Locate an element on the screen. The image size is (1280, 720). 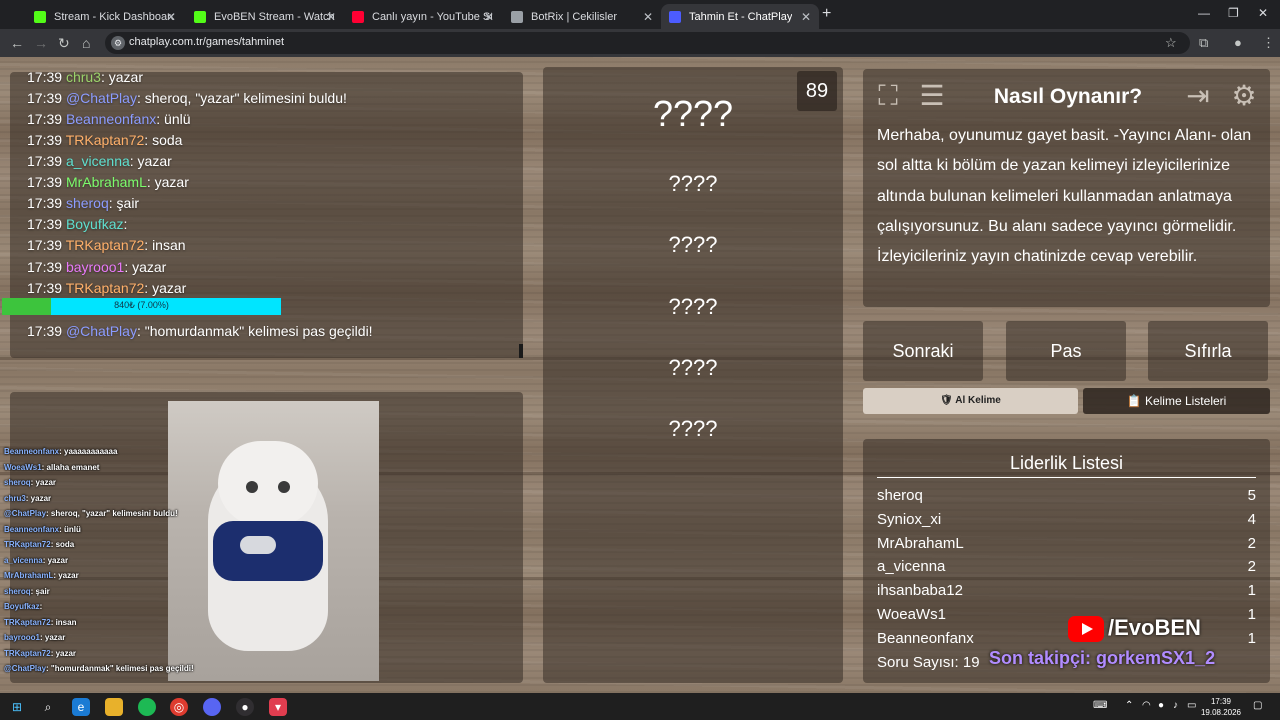
keyboard-icon: ⌨ is located at coordinates (1100, 705).